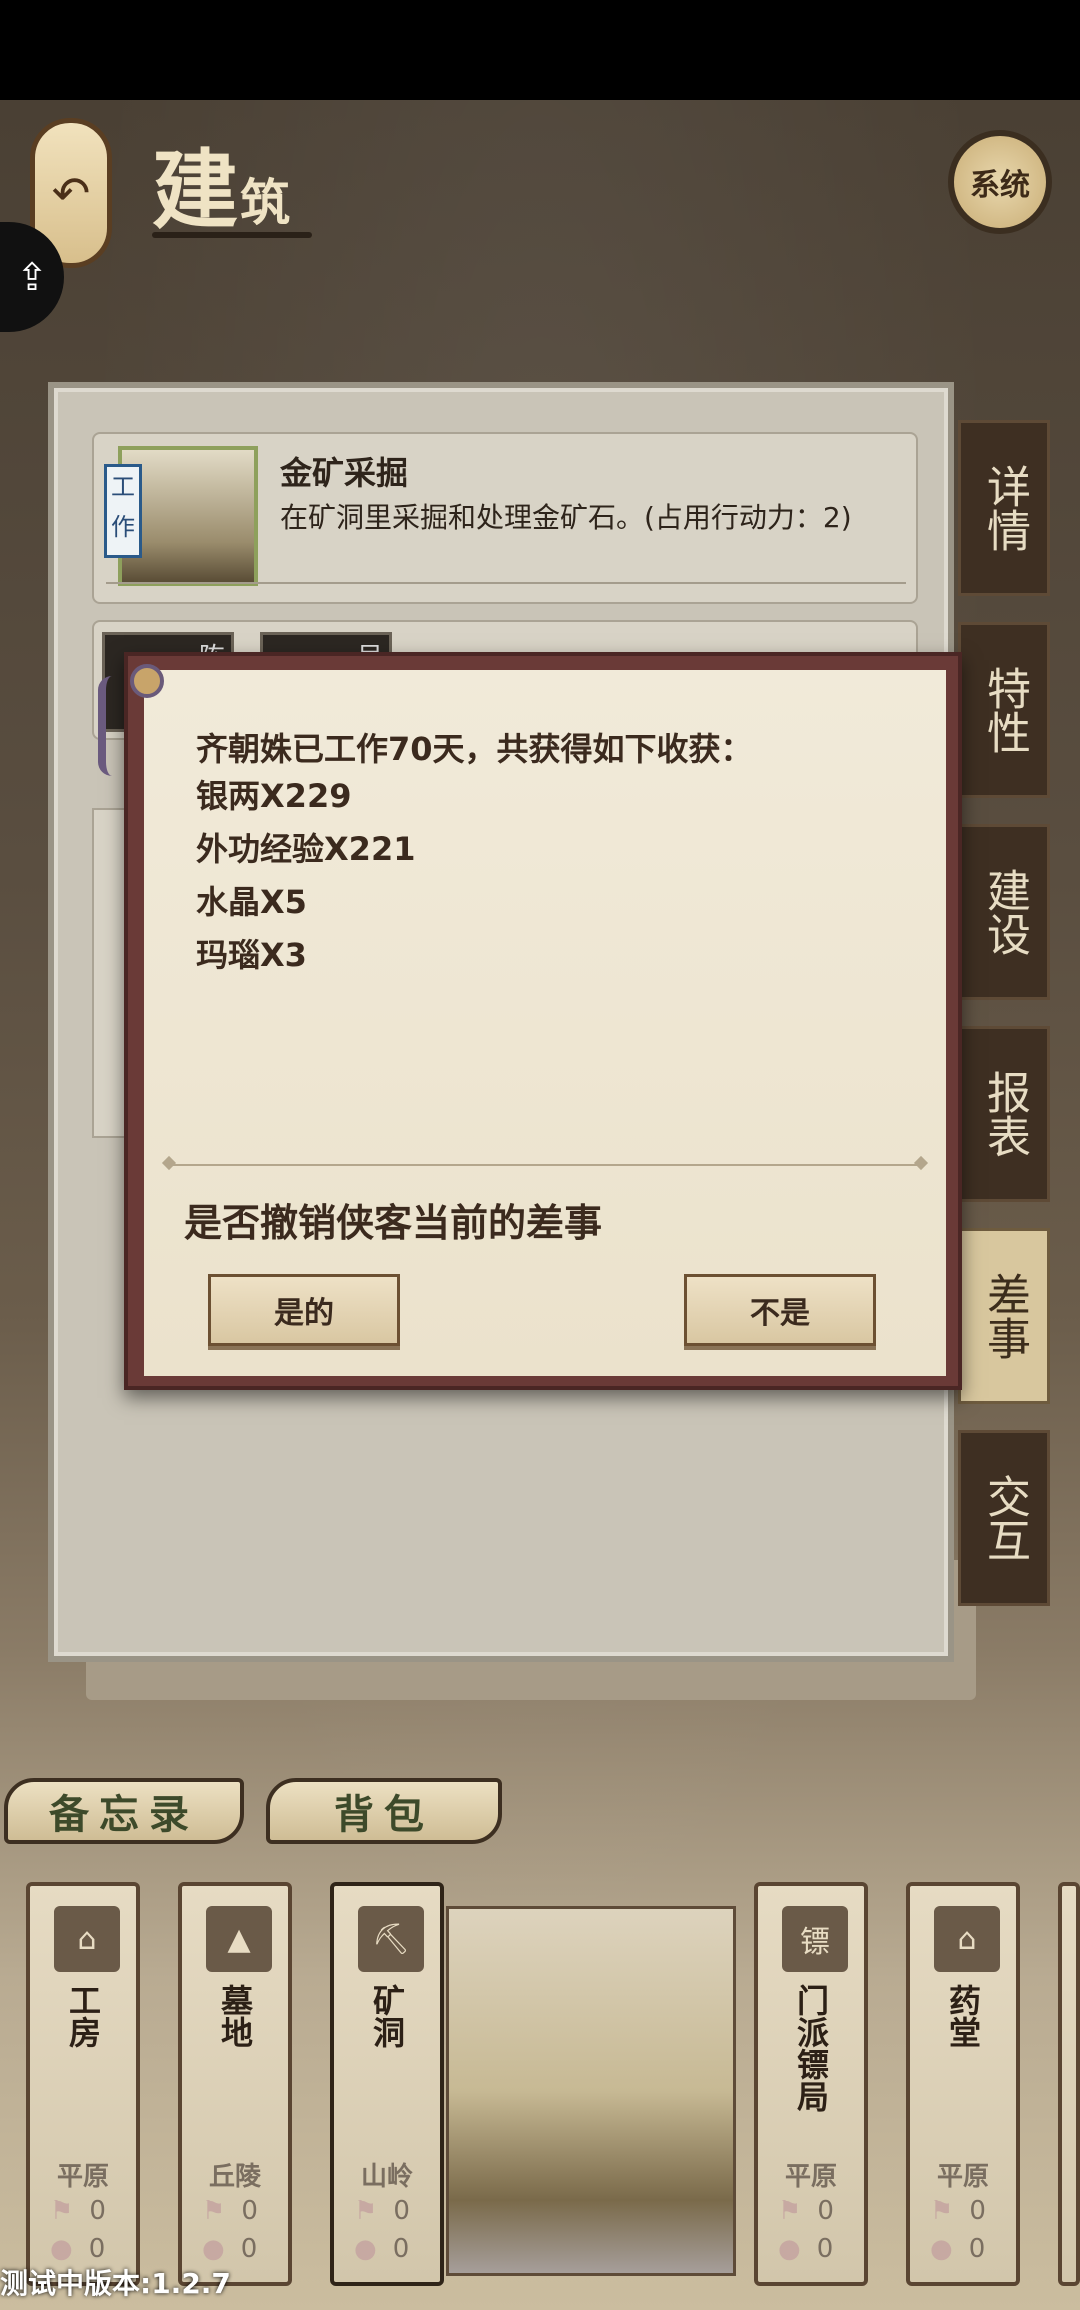 The image size is (1080, 2310). Describe the element at coordinates (105, 726) in the screenshot. I see `pin-string` at that location.